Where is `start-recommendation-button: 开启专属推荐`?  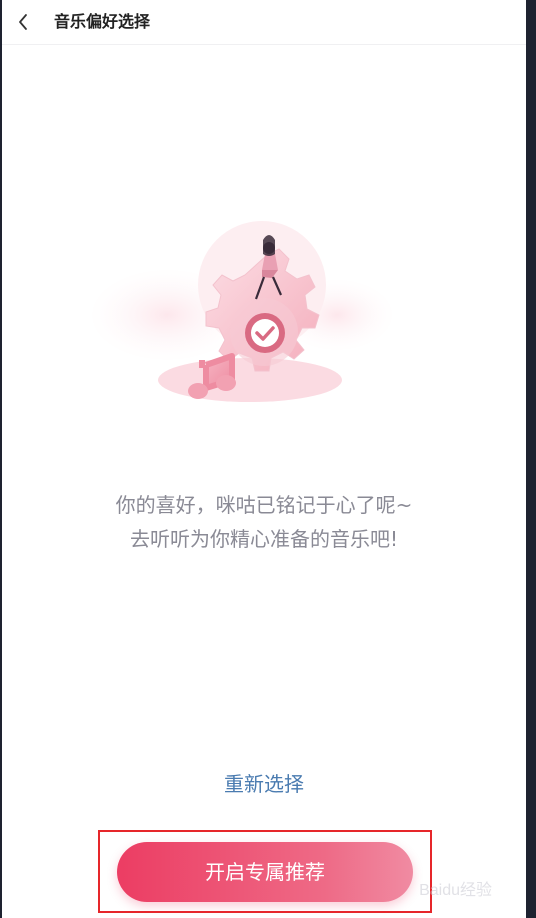
start-recommendation-button: 开启专属推荐 is located at coordinates (265, 872).